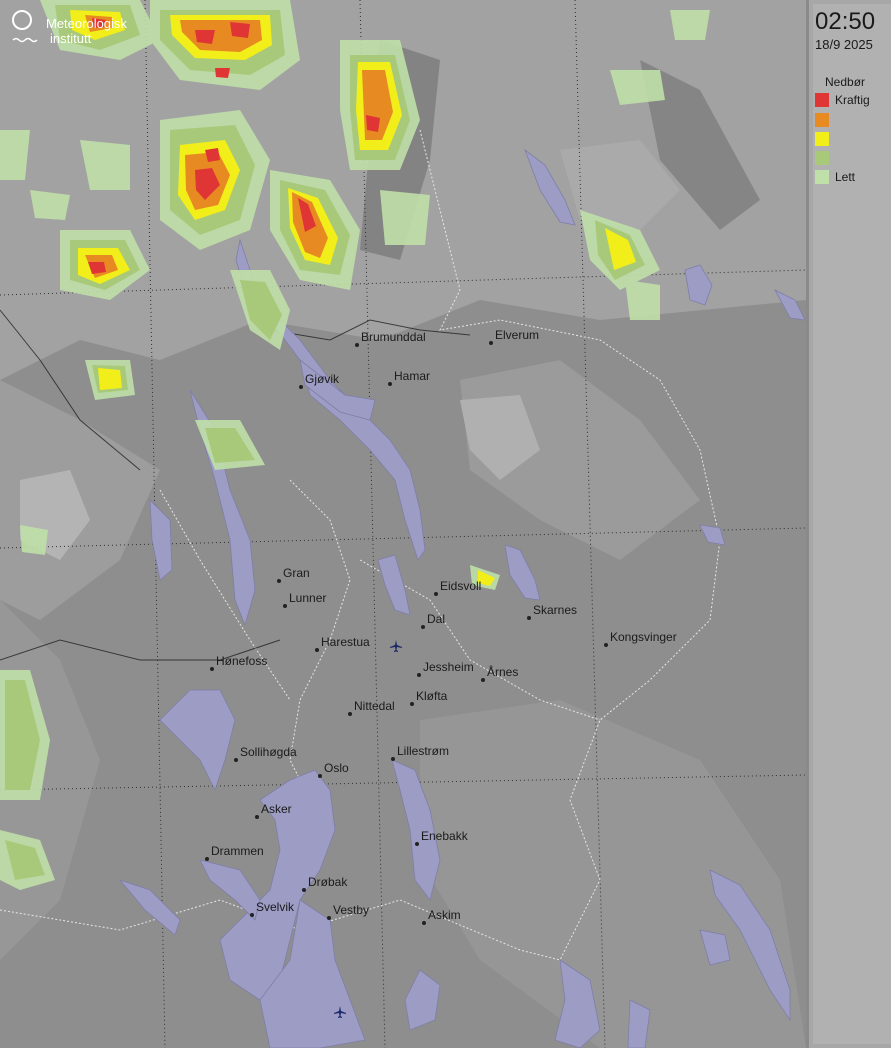  I want to click on city-label: Sollihøgda, so click(265, 754).